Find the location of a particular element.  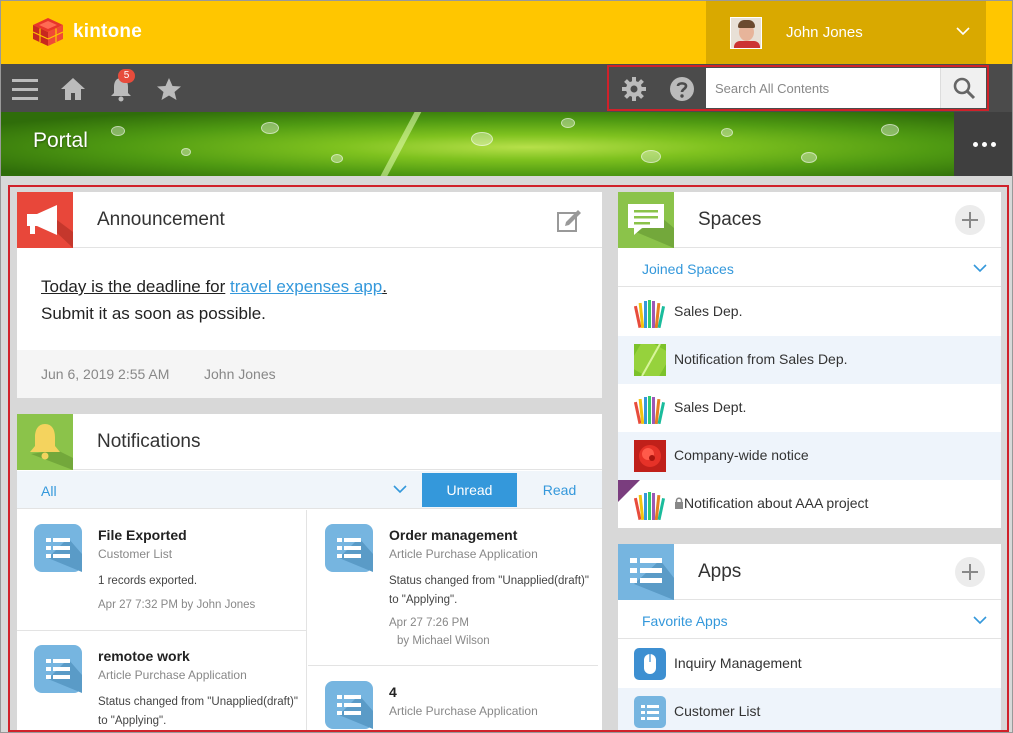

bell-icon is located at coordinates (45, 442).